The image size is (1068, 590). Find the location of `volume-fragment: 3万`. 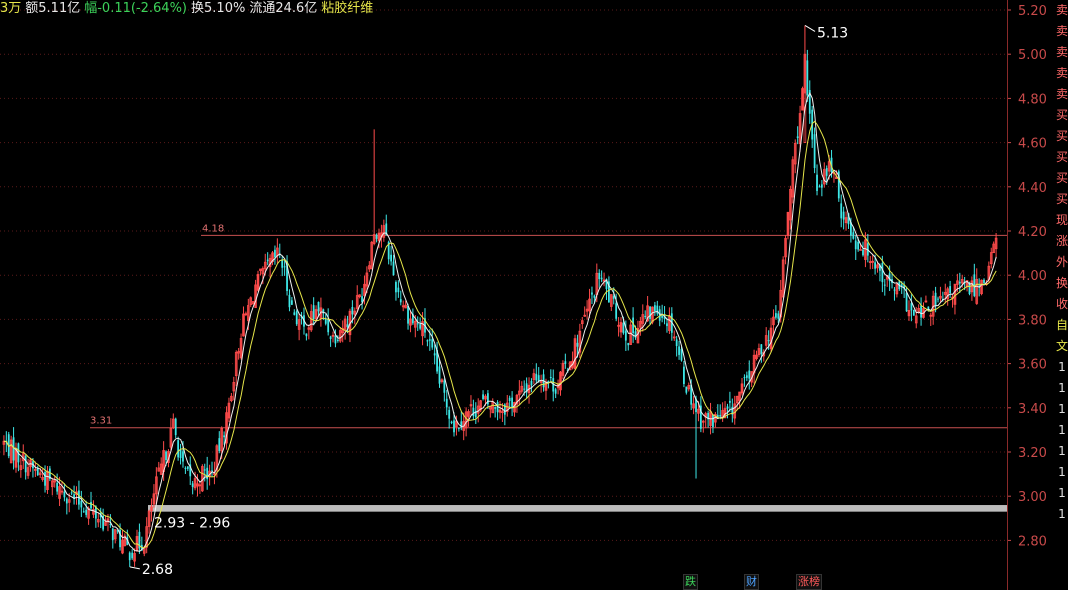

volume-fragment: 3万 is located at coordinates (11, 8).